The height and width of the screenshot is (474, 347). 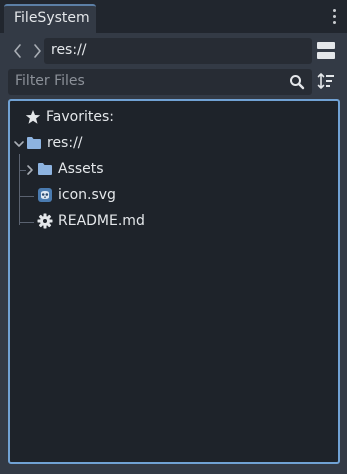 I want to click on favorites-row: Favorites:, so click(x=170, y=118).